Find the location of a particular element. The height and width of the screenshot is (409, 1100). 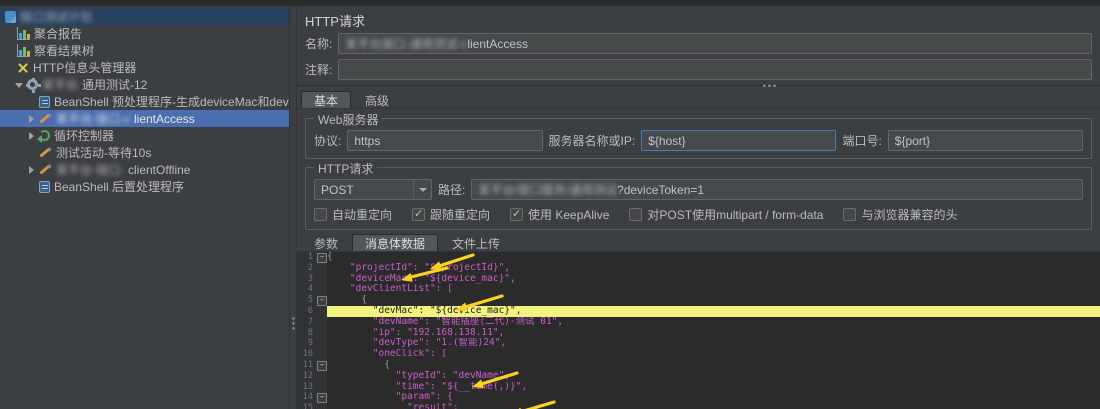

collapse-splitter: ••• is located at coordinates (698, 86).